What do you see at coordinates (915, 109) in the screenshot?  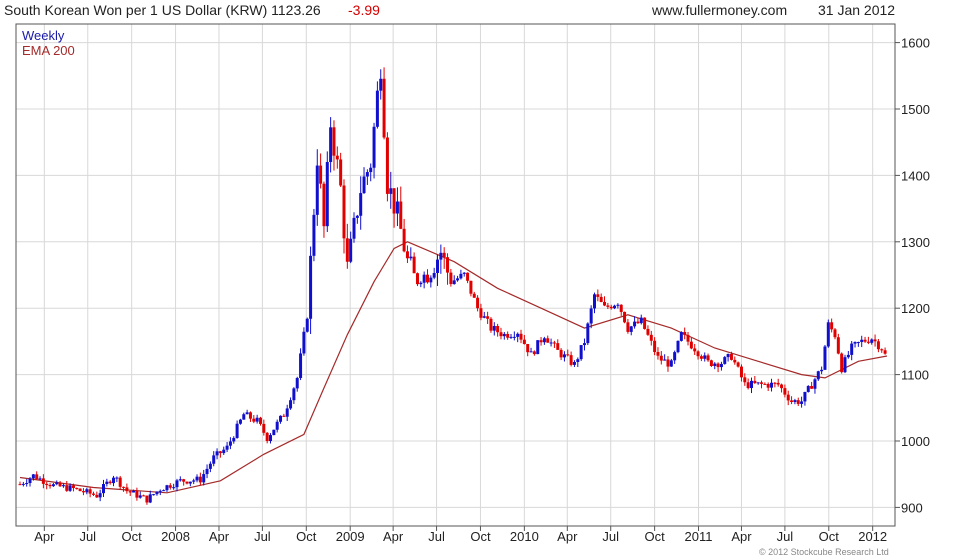 I see `y-tick-label: 1500` at bounding box center [915, 109].